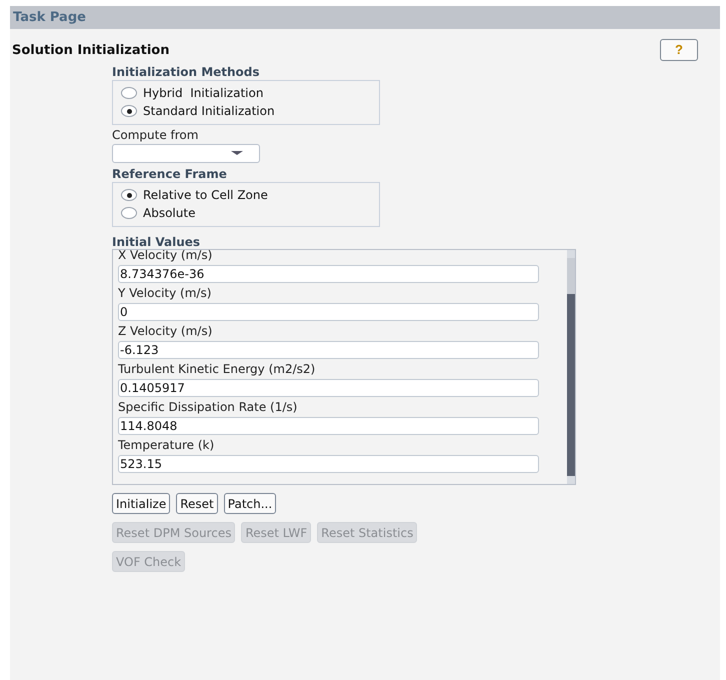 The image size is (726, 680). Describe the element at coordinates (156, 242) in the screenshot. I see `section-title: Initial Values` at that location.